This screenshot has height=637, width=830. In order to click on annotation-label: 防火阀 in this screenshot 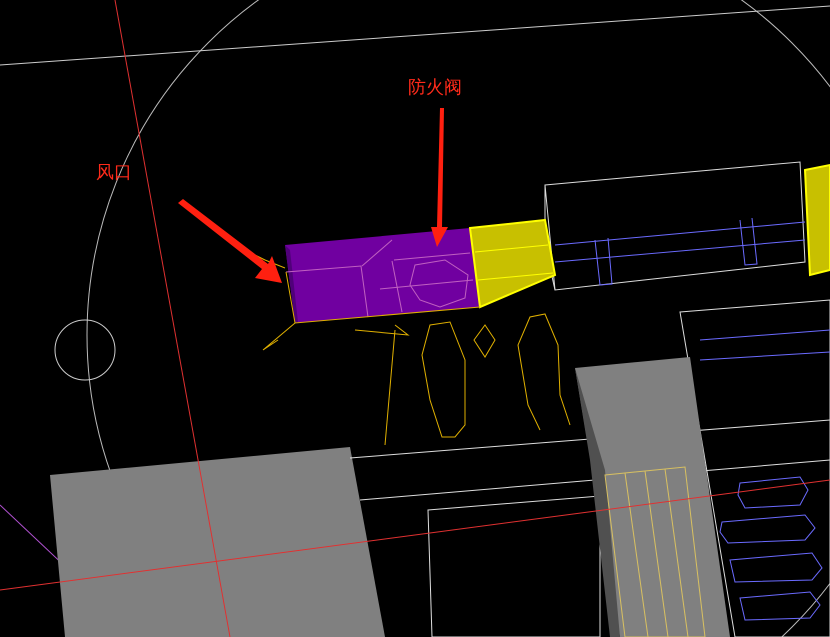, I will do `click(435, 88)`.